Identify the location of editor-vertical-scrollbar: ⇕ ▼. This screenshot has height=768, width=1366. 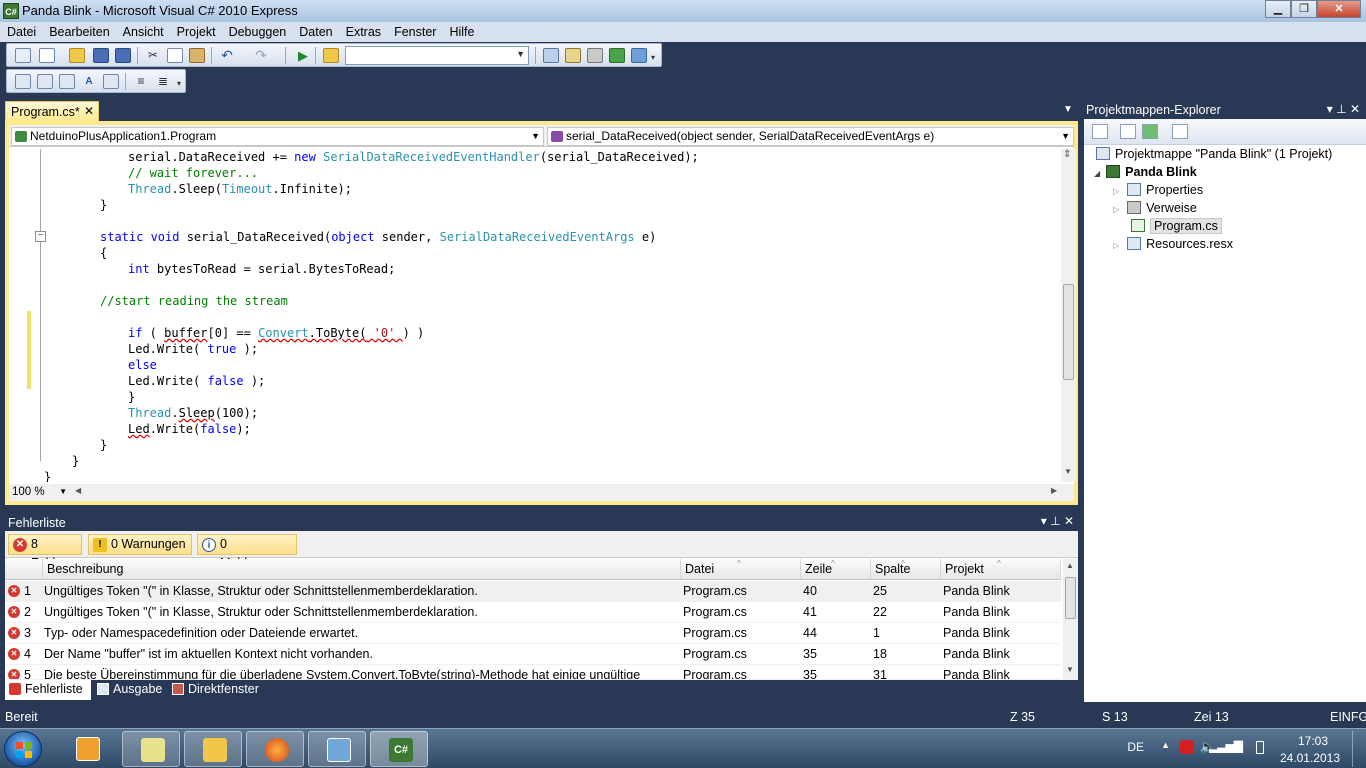
(1068, 315).